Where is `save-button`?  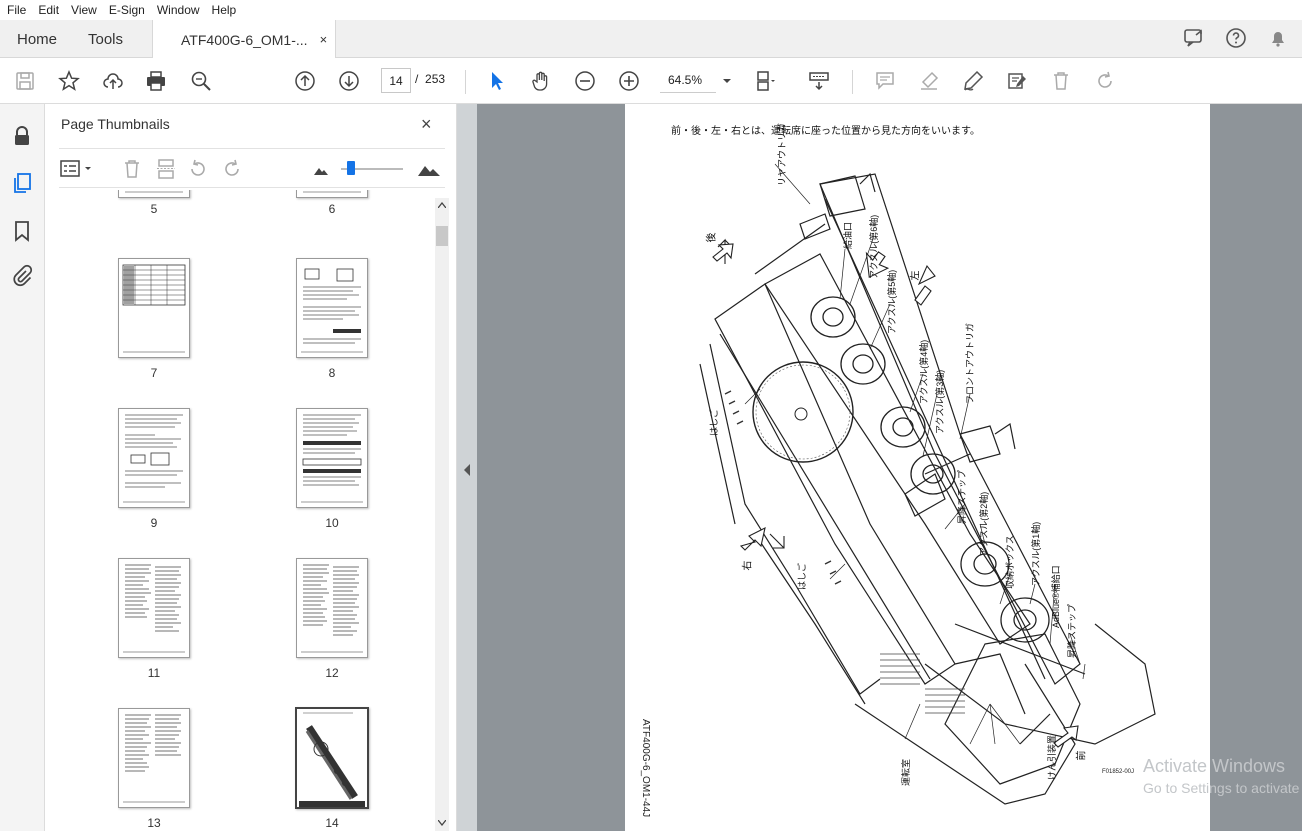 save-button is located at coordinates (25, 81).